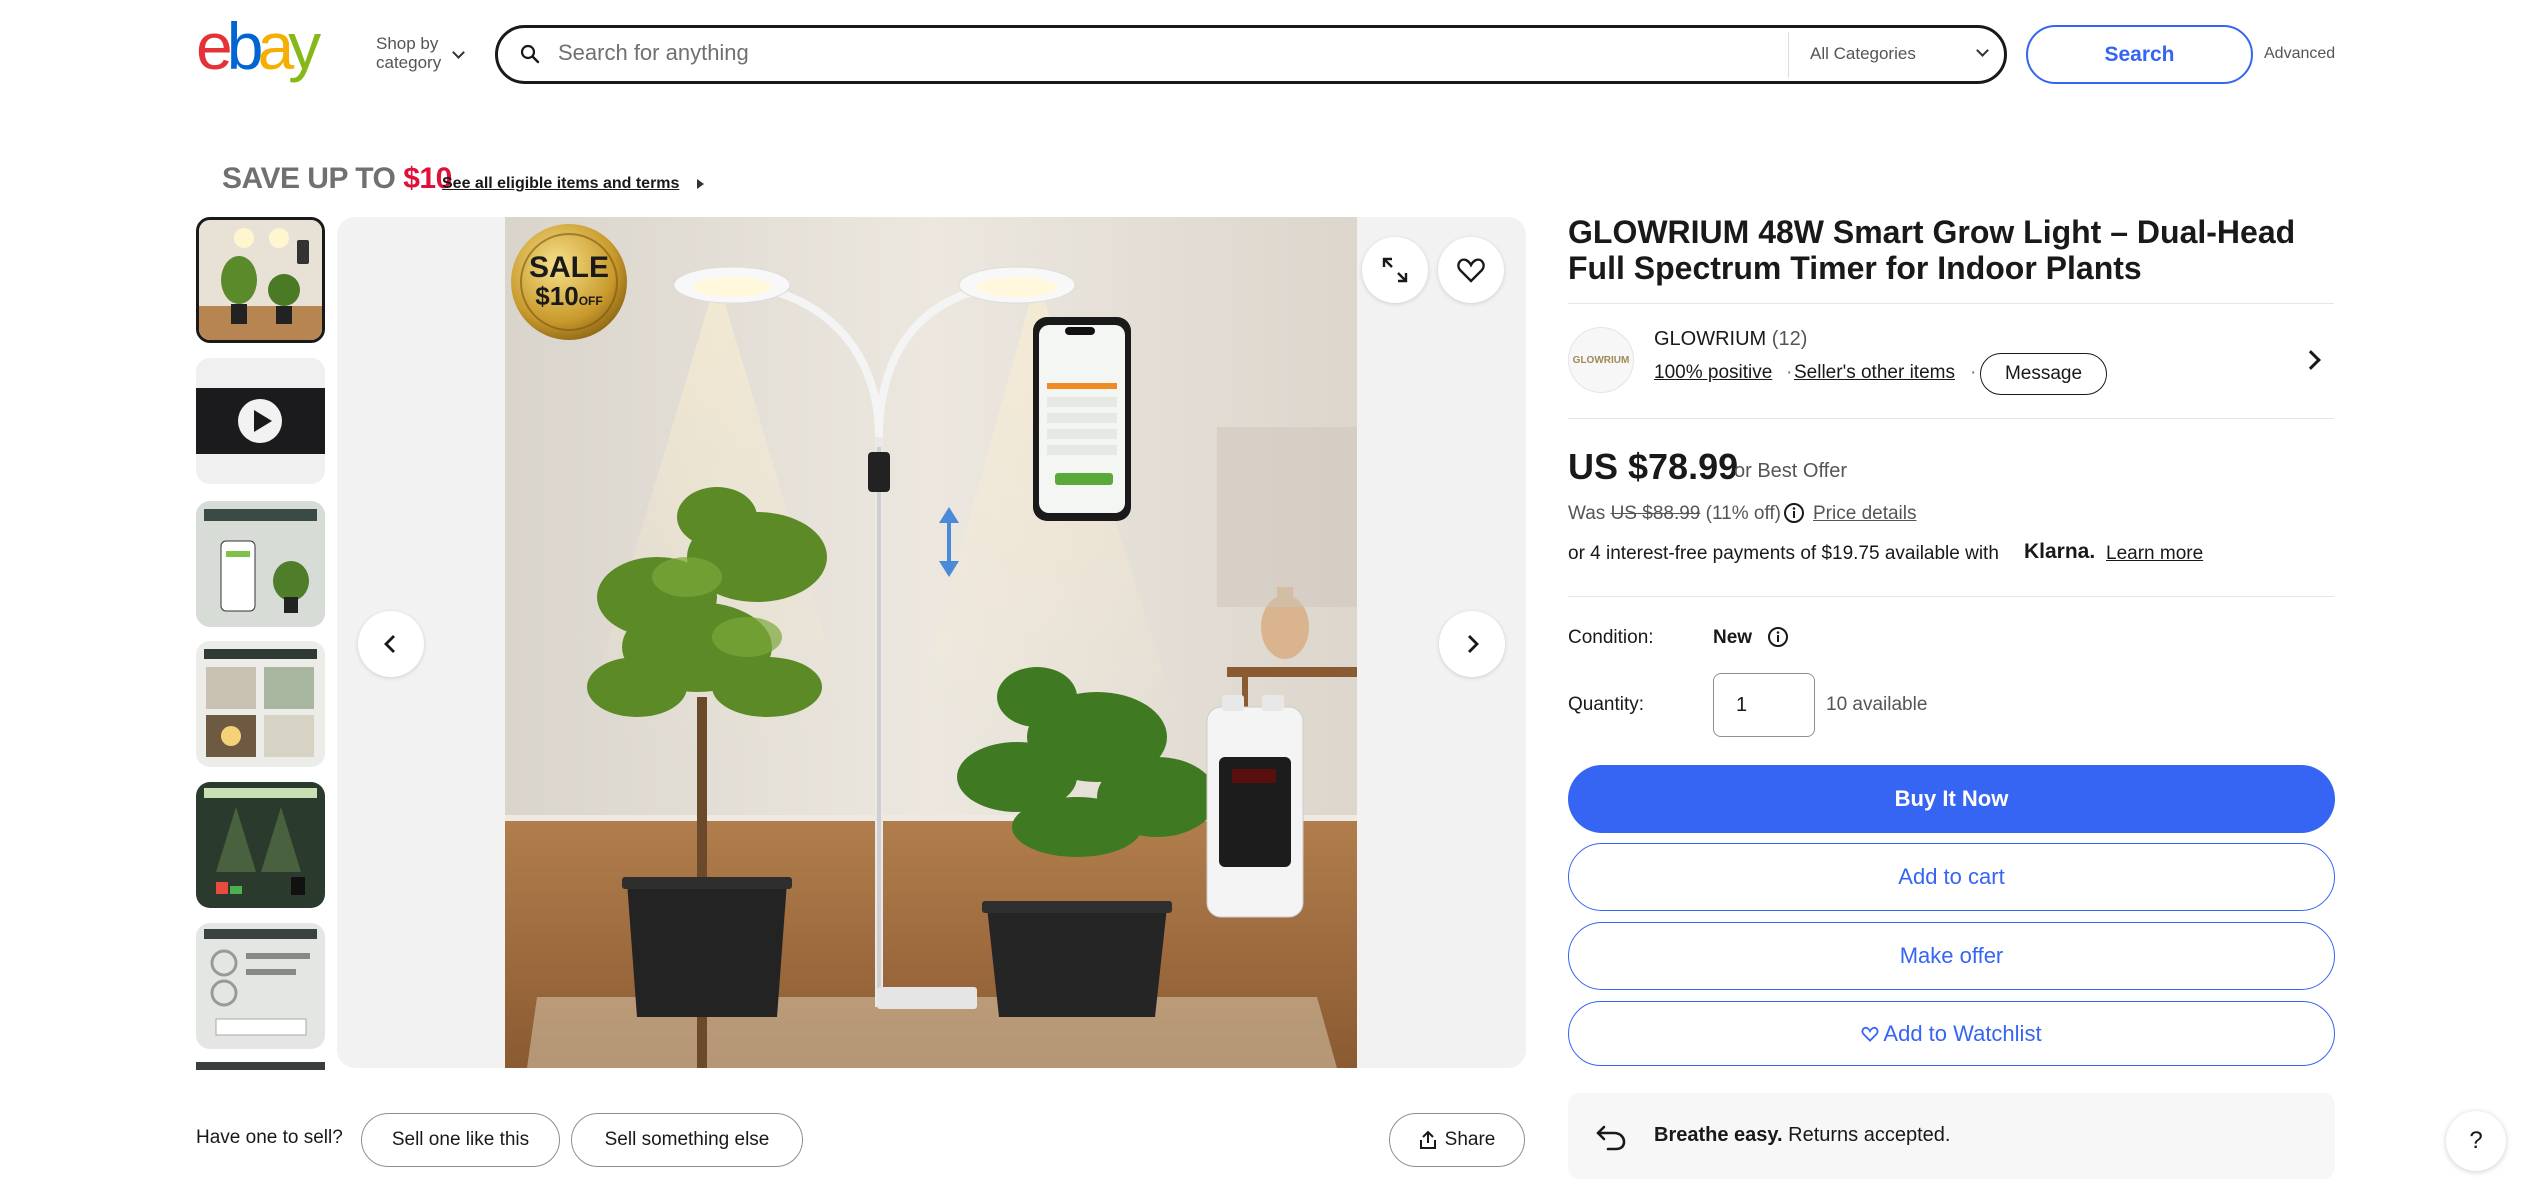 Image resolution: width=2529 pixels, height=1192 pixels. What do you see at coordinates (2476, 1141) in the screenshot?
I see `help-button: ?` at bounding box center [2476, 1141].